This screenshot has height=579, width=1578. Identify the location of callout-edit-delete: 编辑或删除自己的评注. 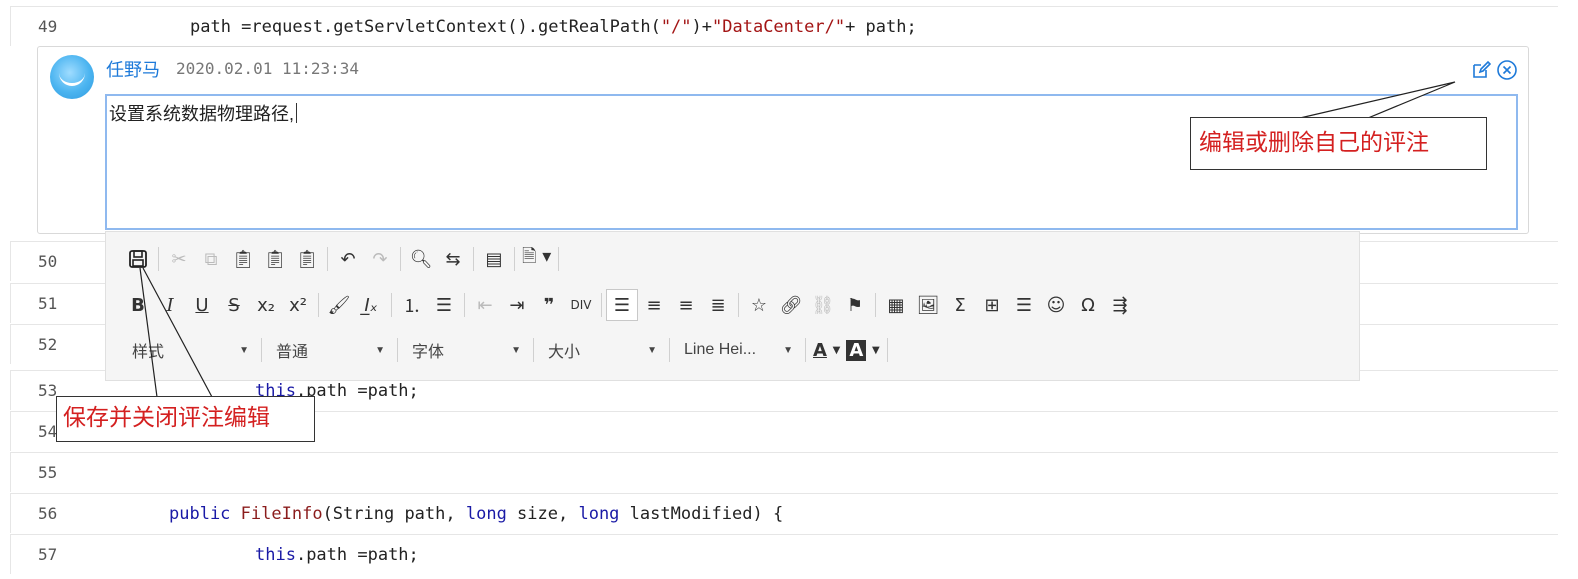
(1338, 143).